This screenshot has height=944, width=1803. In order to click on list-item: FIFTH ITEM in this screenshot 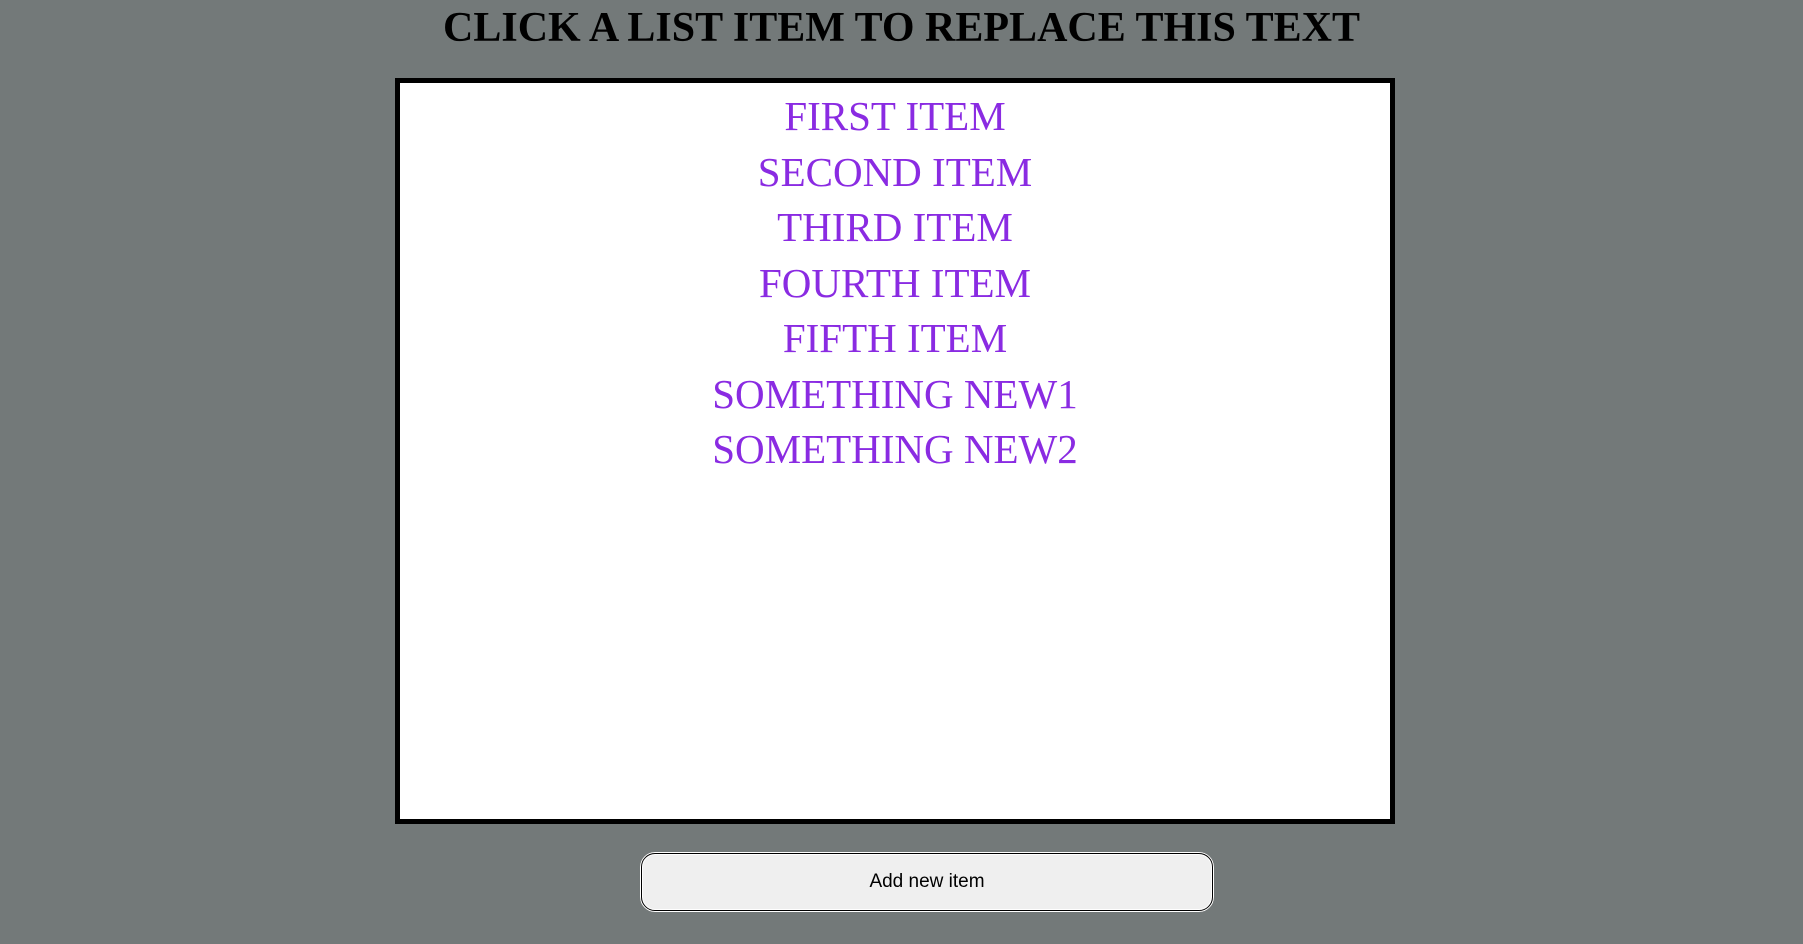, I will do `click(895, 339)`.